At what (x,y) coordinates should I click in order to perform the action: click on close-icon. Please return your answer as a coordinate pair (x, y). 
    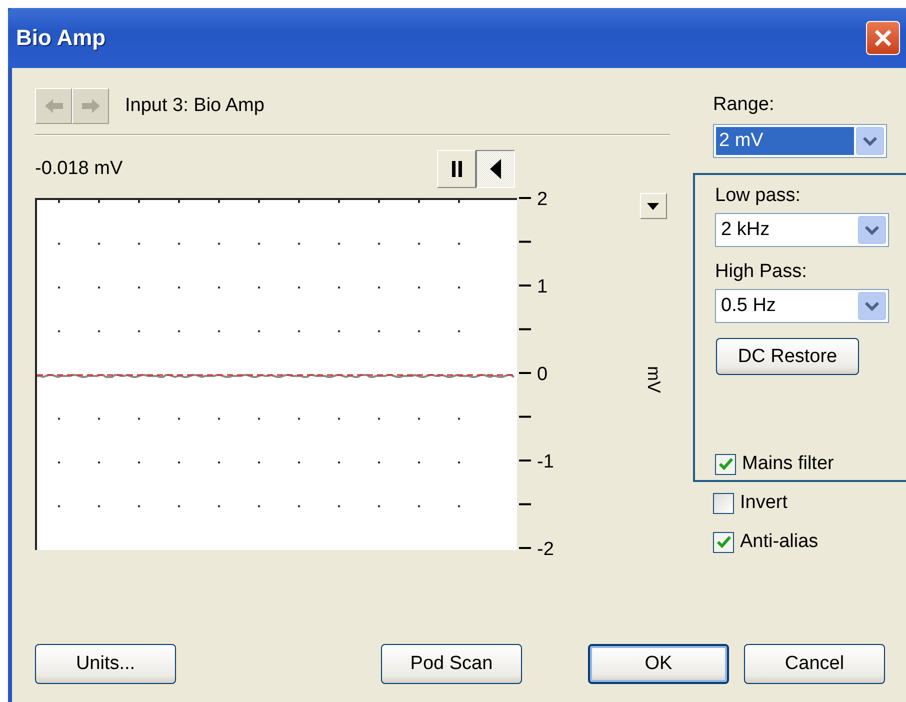
    Looking at the image, I should click on (883, 38).